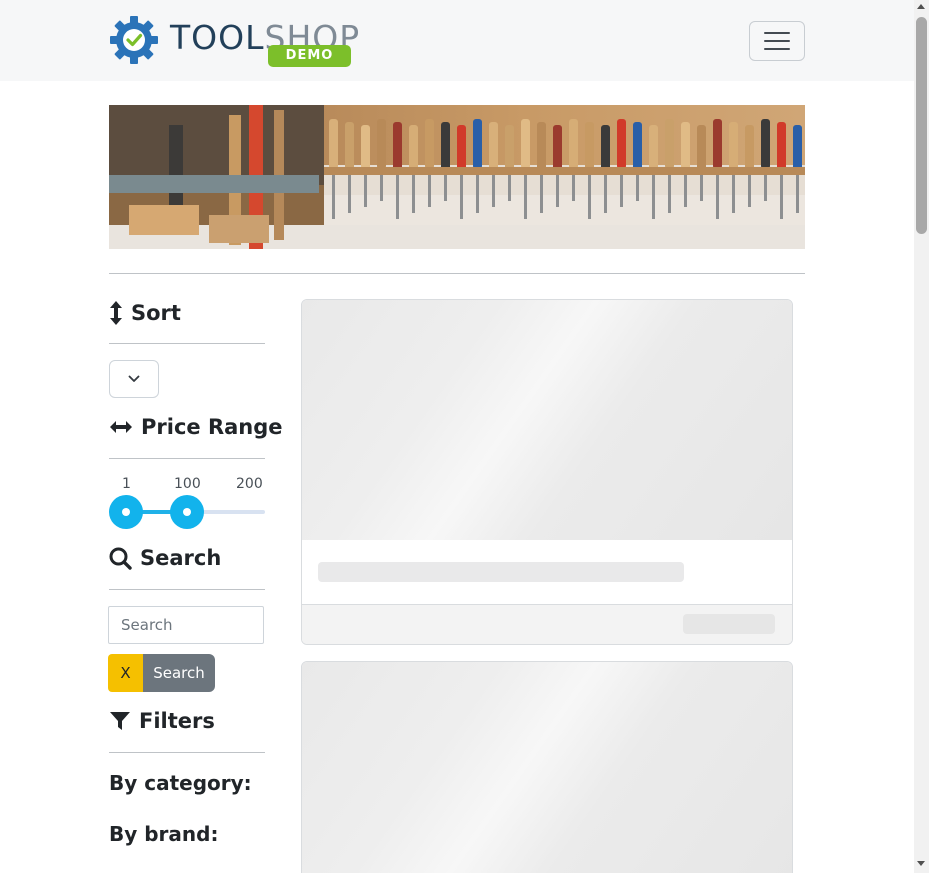 The image size is (929, 873). Describe the element at coordinates (777, 33) in the screenshot. I see `hamburger-menu-icon` at that location.